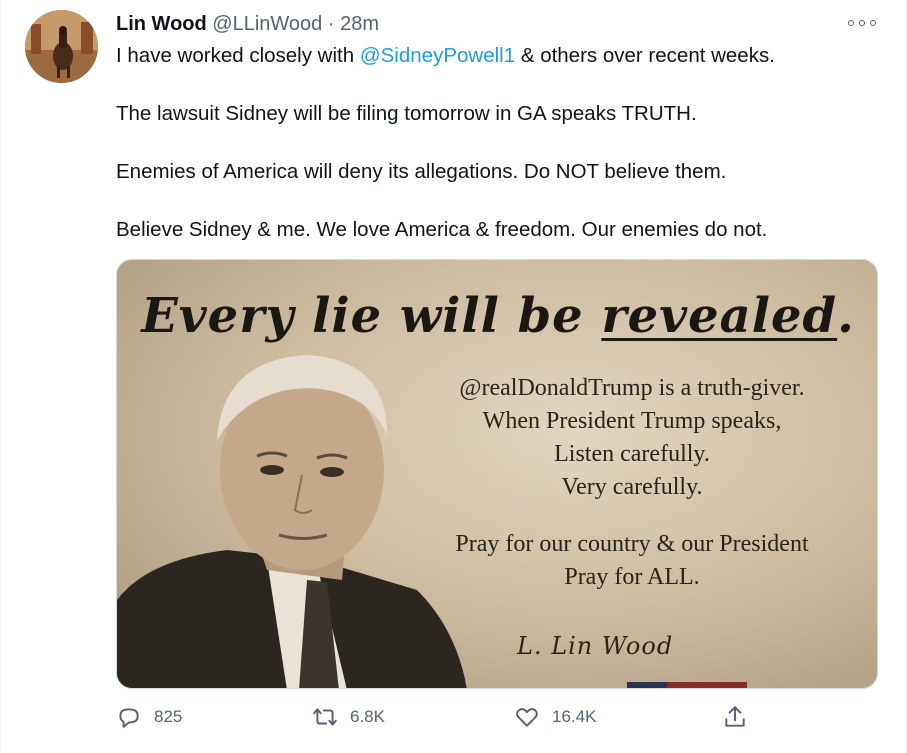  What do you see at coordinates (129, 718) in the screenshot?
I see `reply-icon` at bounding box center [129, 718].